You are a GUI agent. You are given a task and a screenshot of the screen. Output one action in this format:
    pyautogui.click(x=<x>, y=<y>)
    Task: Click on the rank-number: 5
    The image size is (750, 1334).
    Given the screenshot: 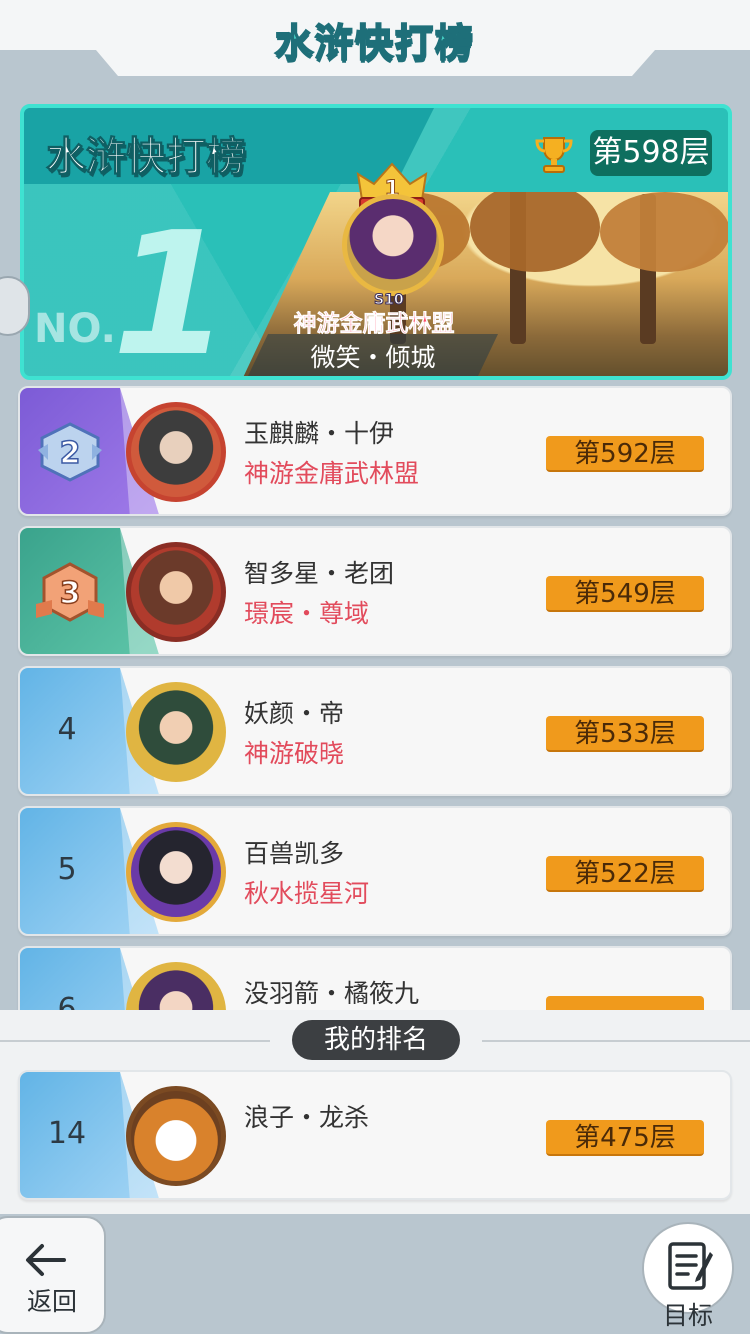 What is the action you would take?
    pyautogui.click(x=67, y=869)
    